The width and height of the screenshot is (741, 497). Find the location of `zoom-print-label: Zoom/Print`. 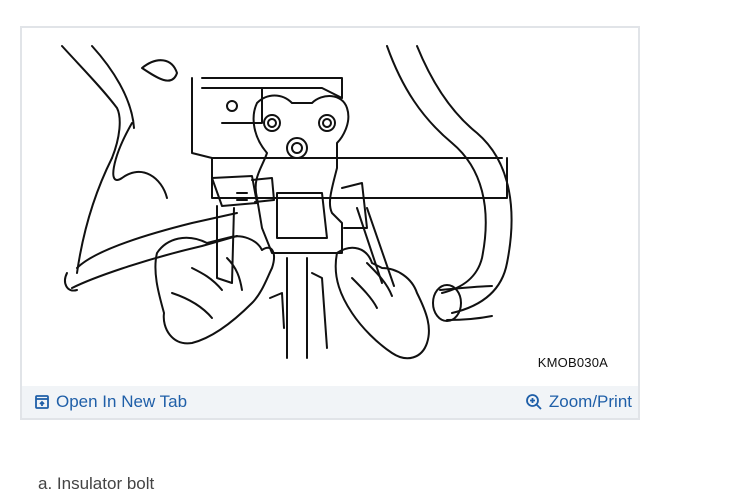

zoom-print-label: Zoom/Print is located at coordinates (590, 401).